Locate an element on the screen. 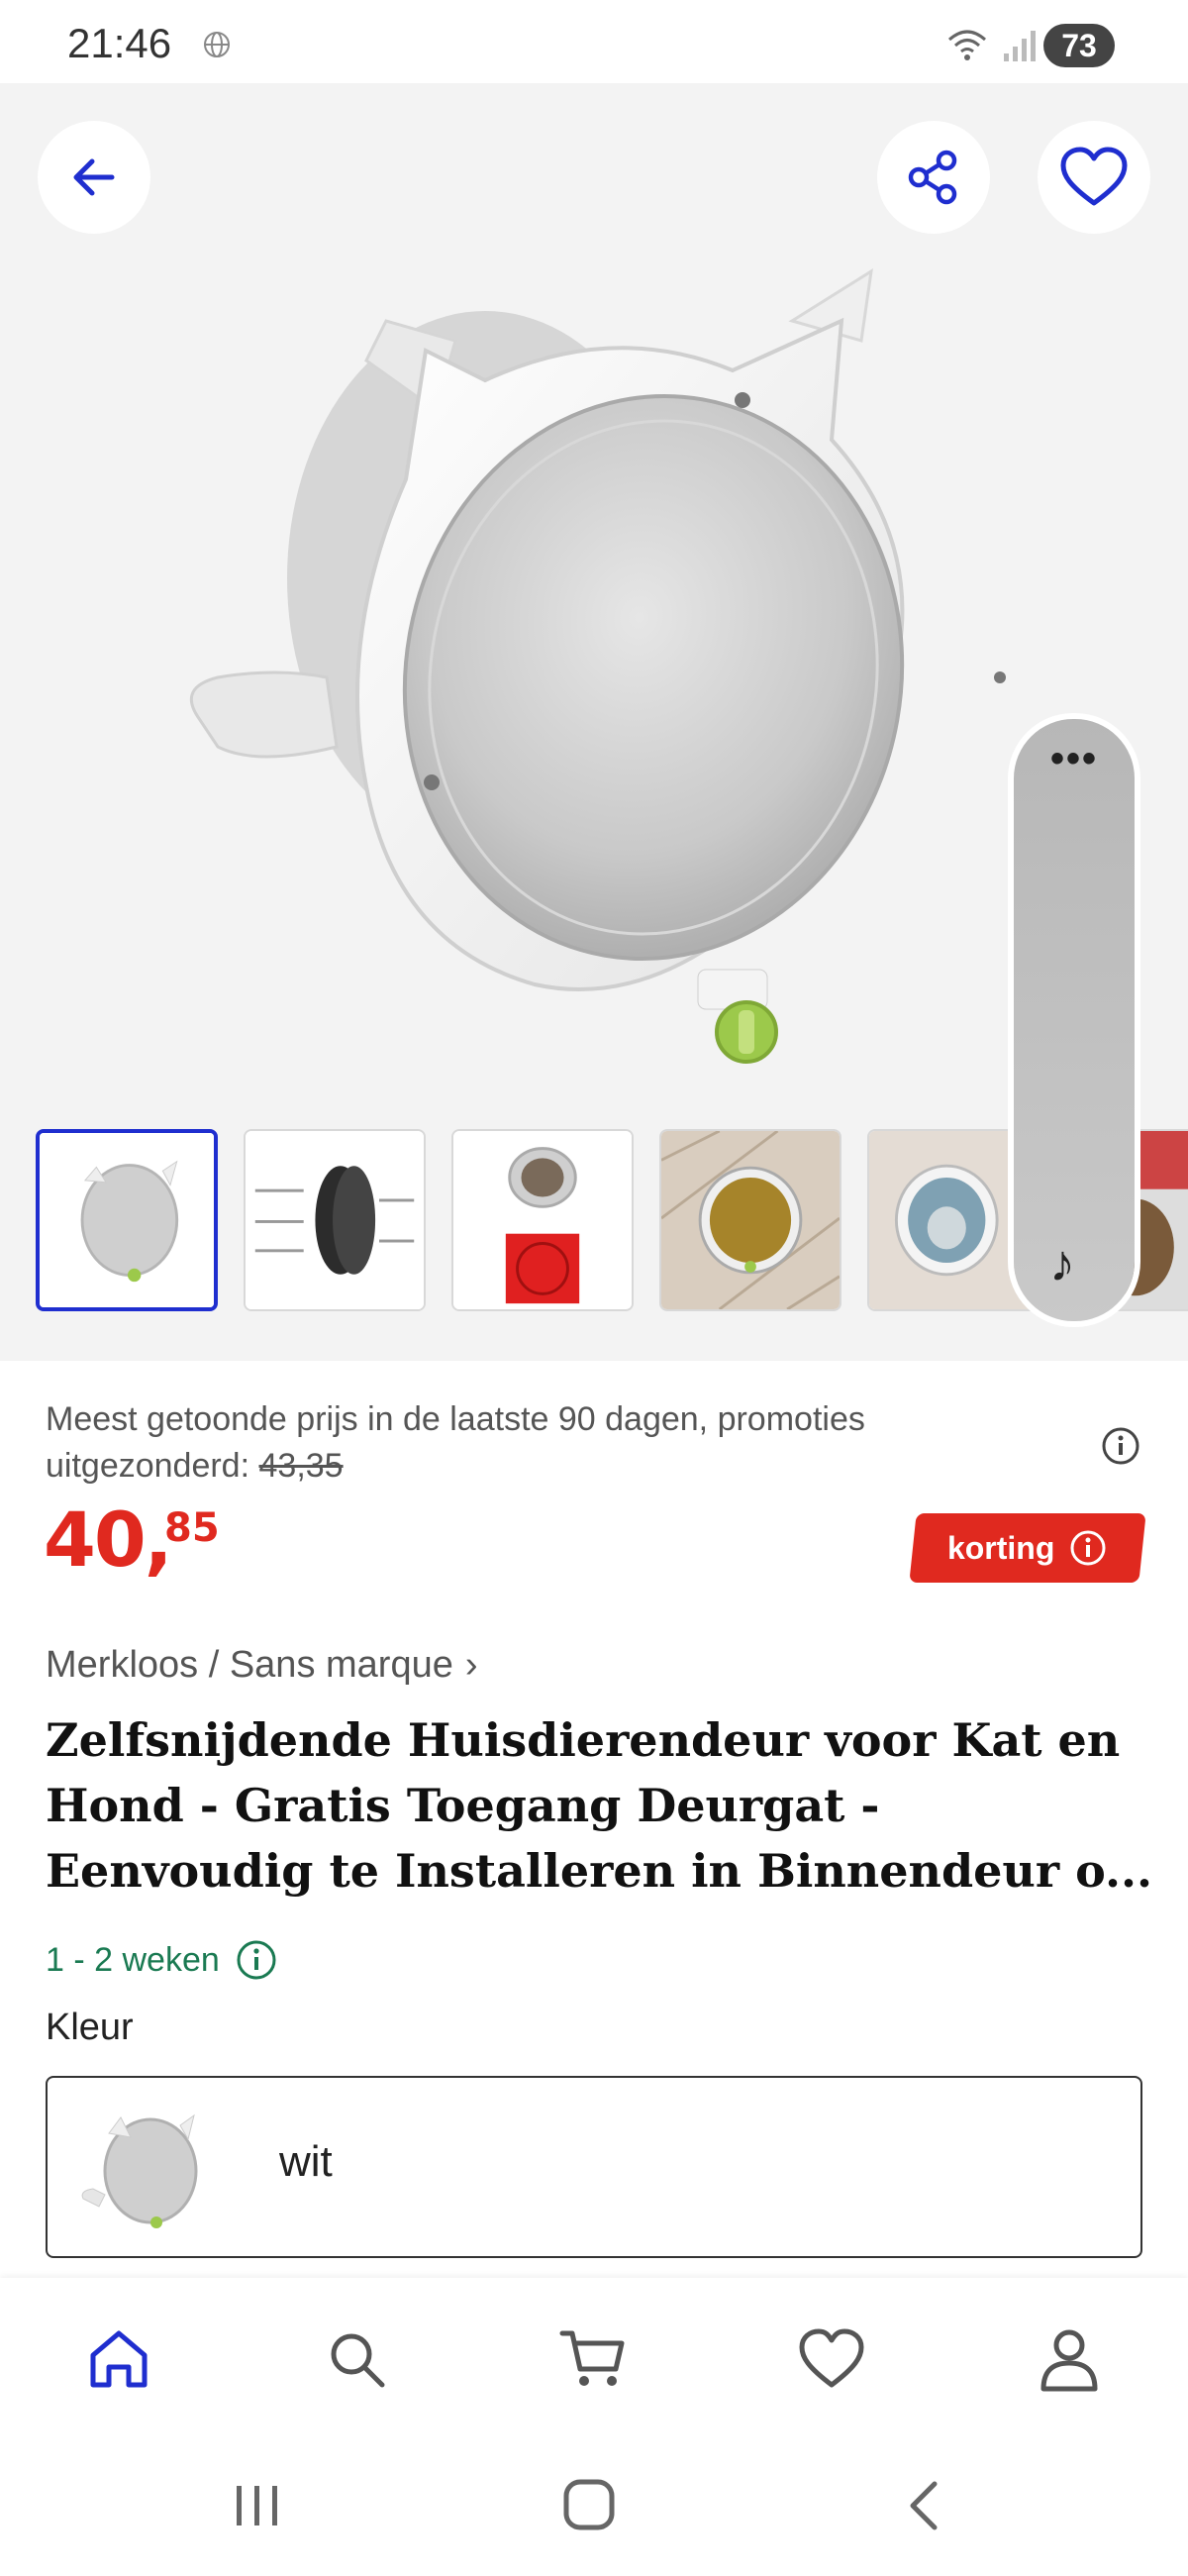 Image resolution: width=1188 pixels, height=2576 pixels. back-button is located at coordinates (94, 177).